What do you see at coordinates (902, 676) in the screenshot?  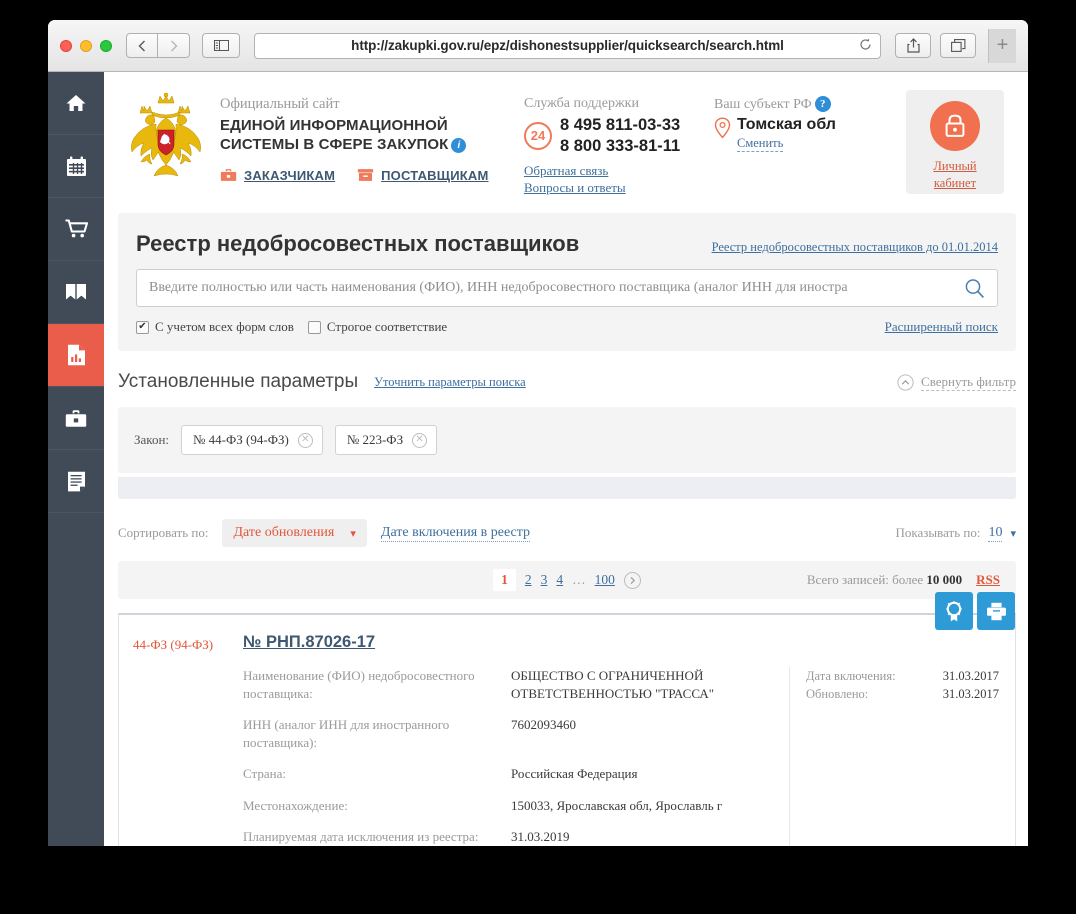 I see `date-row: Дата включения: 31.03.2017` at bounding box center [902, 676].